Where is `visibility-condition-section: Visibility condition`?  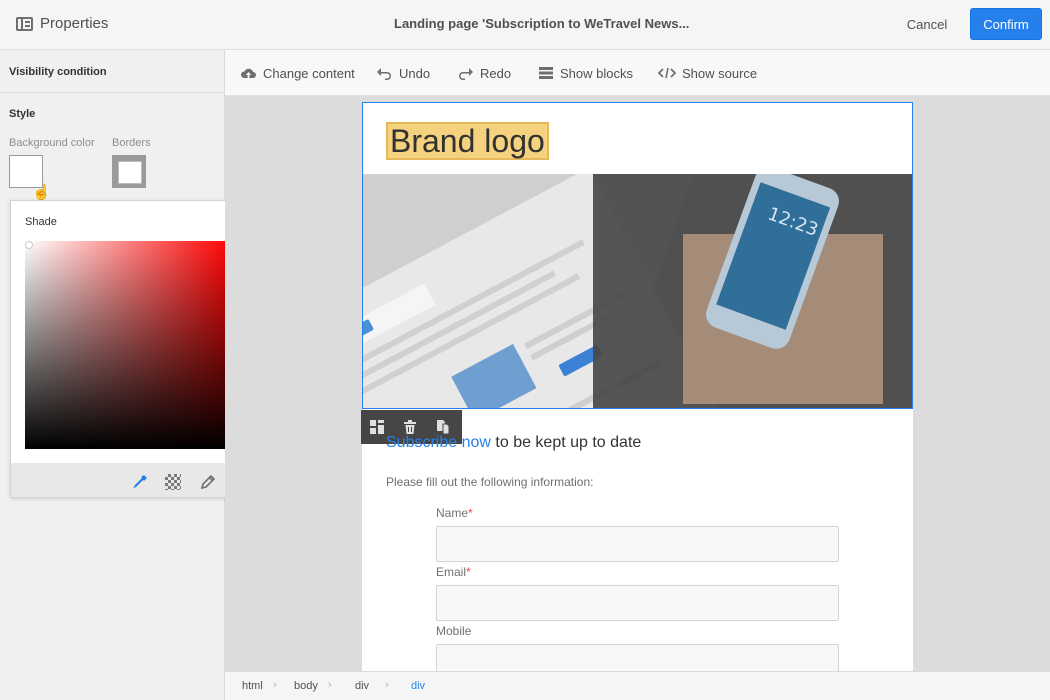
visibility-condition-section: Visibility condition is located at coordinates (112, 71).